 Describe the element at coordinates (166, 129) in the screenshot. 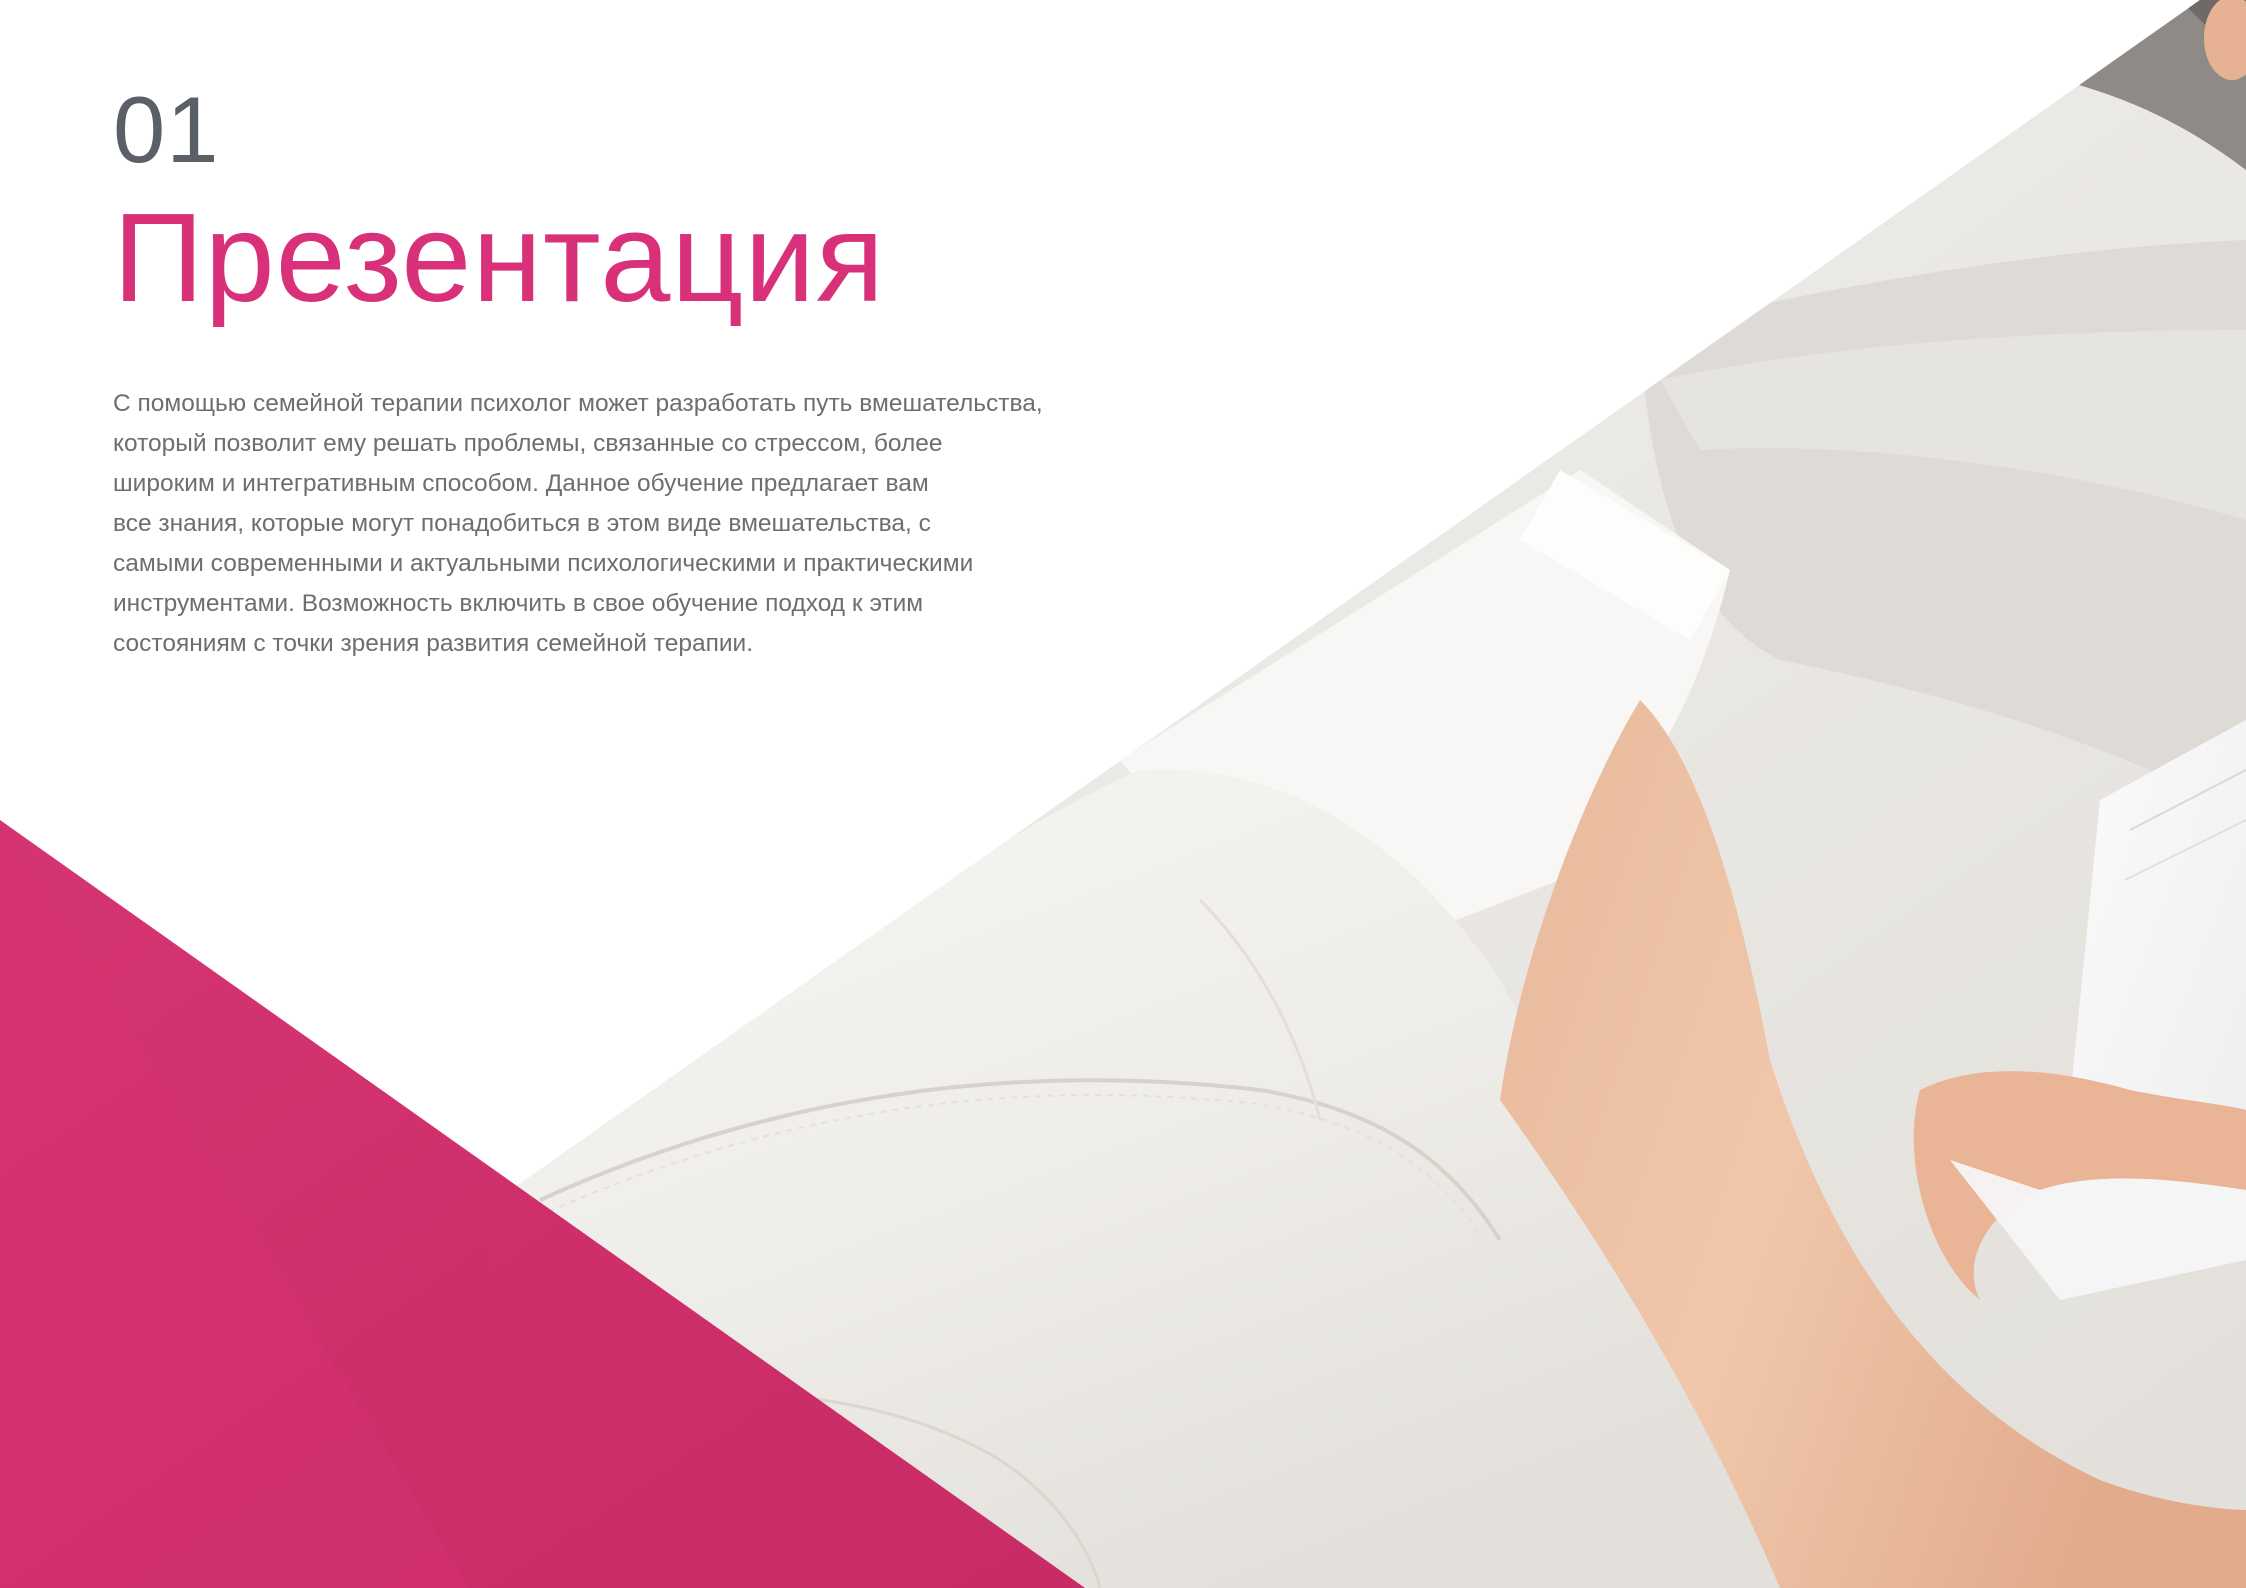

I see `section-number: 01` at that location.